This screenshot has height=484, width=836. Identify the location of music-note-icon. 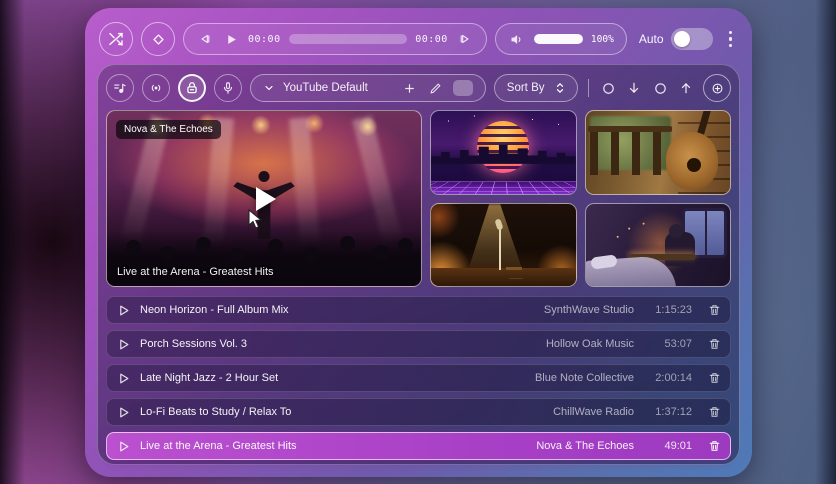
(120, 88).